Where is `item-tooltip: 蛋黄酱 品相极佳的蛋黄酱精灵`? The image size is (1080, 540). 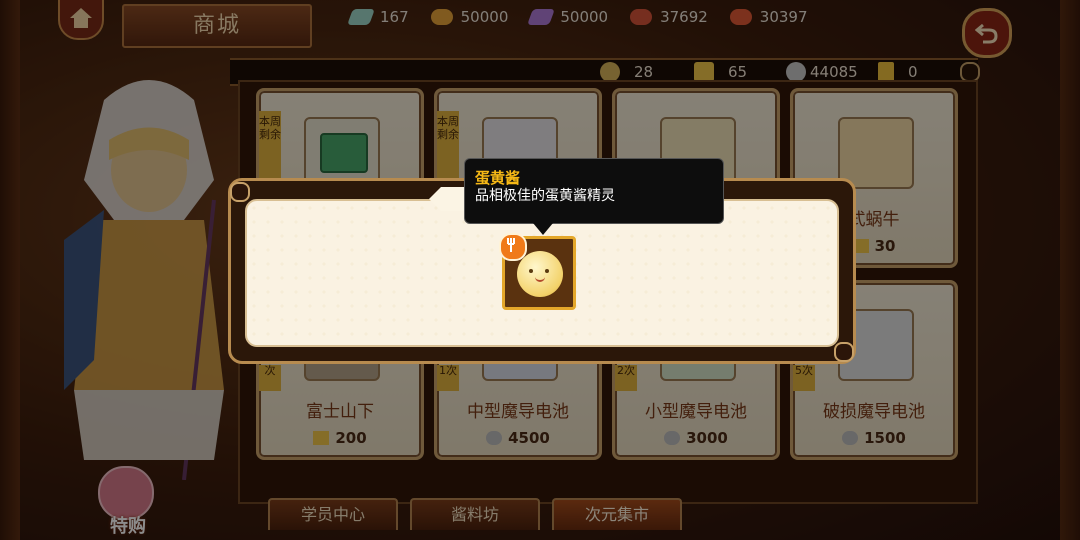 item-tooltip: 蛋黄酱 品相极佳的蛋黄酱精灵 is located at coordinates (594, 196).